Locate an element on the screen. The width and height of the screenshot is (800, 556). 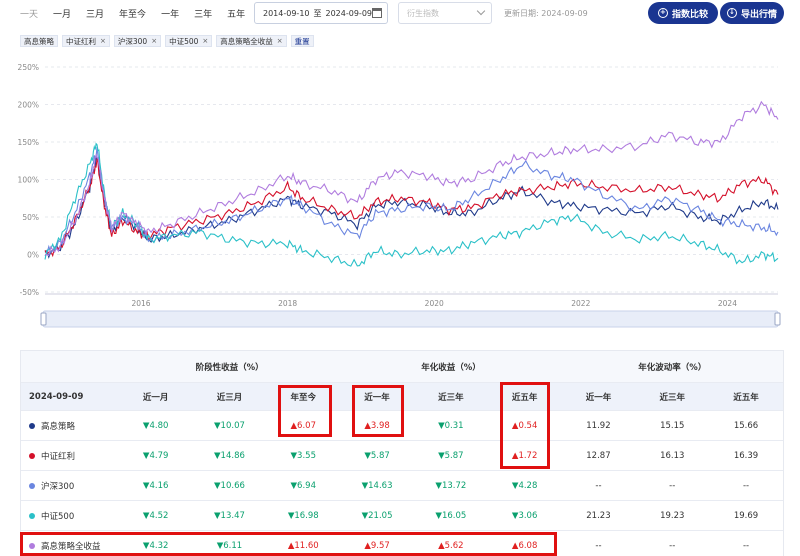
row-name: 中证红利 is located at coordinates (58, 456).